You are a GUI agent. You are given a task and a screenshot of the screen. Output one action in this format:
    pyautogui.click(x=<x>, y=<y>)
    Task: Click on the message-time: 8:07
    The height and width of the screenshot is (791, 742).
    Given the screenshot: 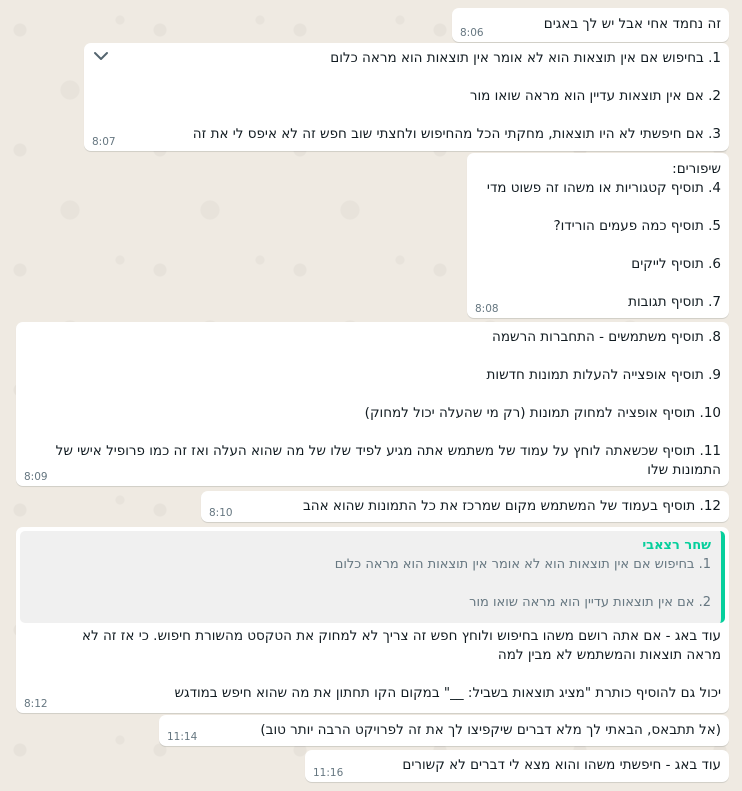 What is the action you would take?
    pyautogui.click(x=104, y=142)
    